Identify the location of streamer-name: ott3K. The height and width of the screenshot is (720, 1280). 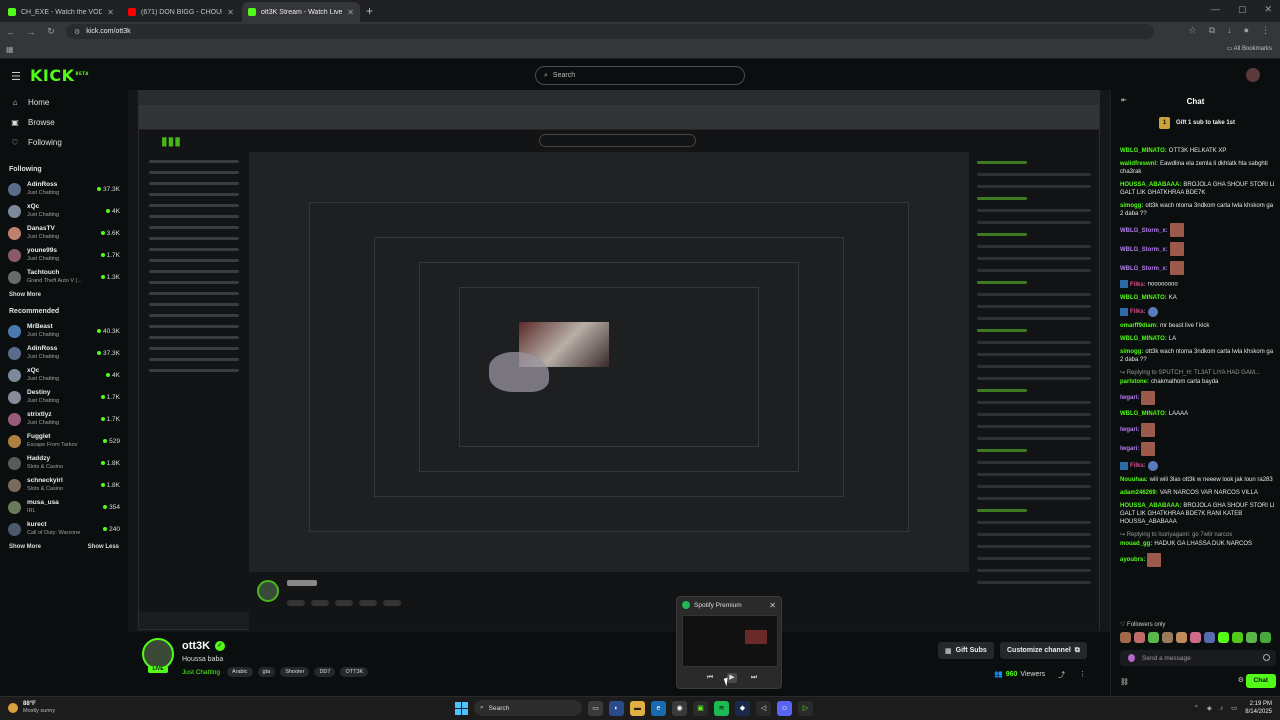
(196, 646).